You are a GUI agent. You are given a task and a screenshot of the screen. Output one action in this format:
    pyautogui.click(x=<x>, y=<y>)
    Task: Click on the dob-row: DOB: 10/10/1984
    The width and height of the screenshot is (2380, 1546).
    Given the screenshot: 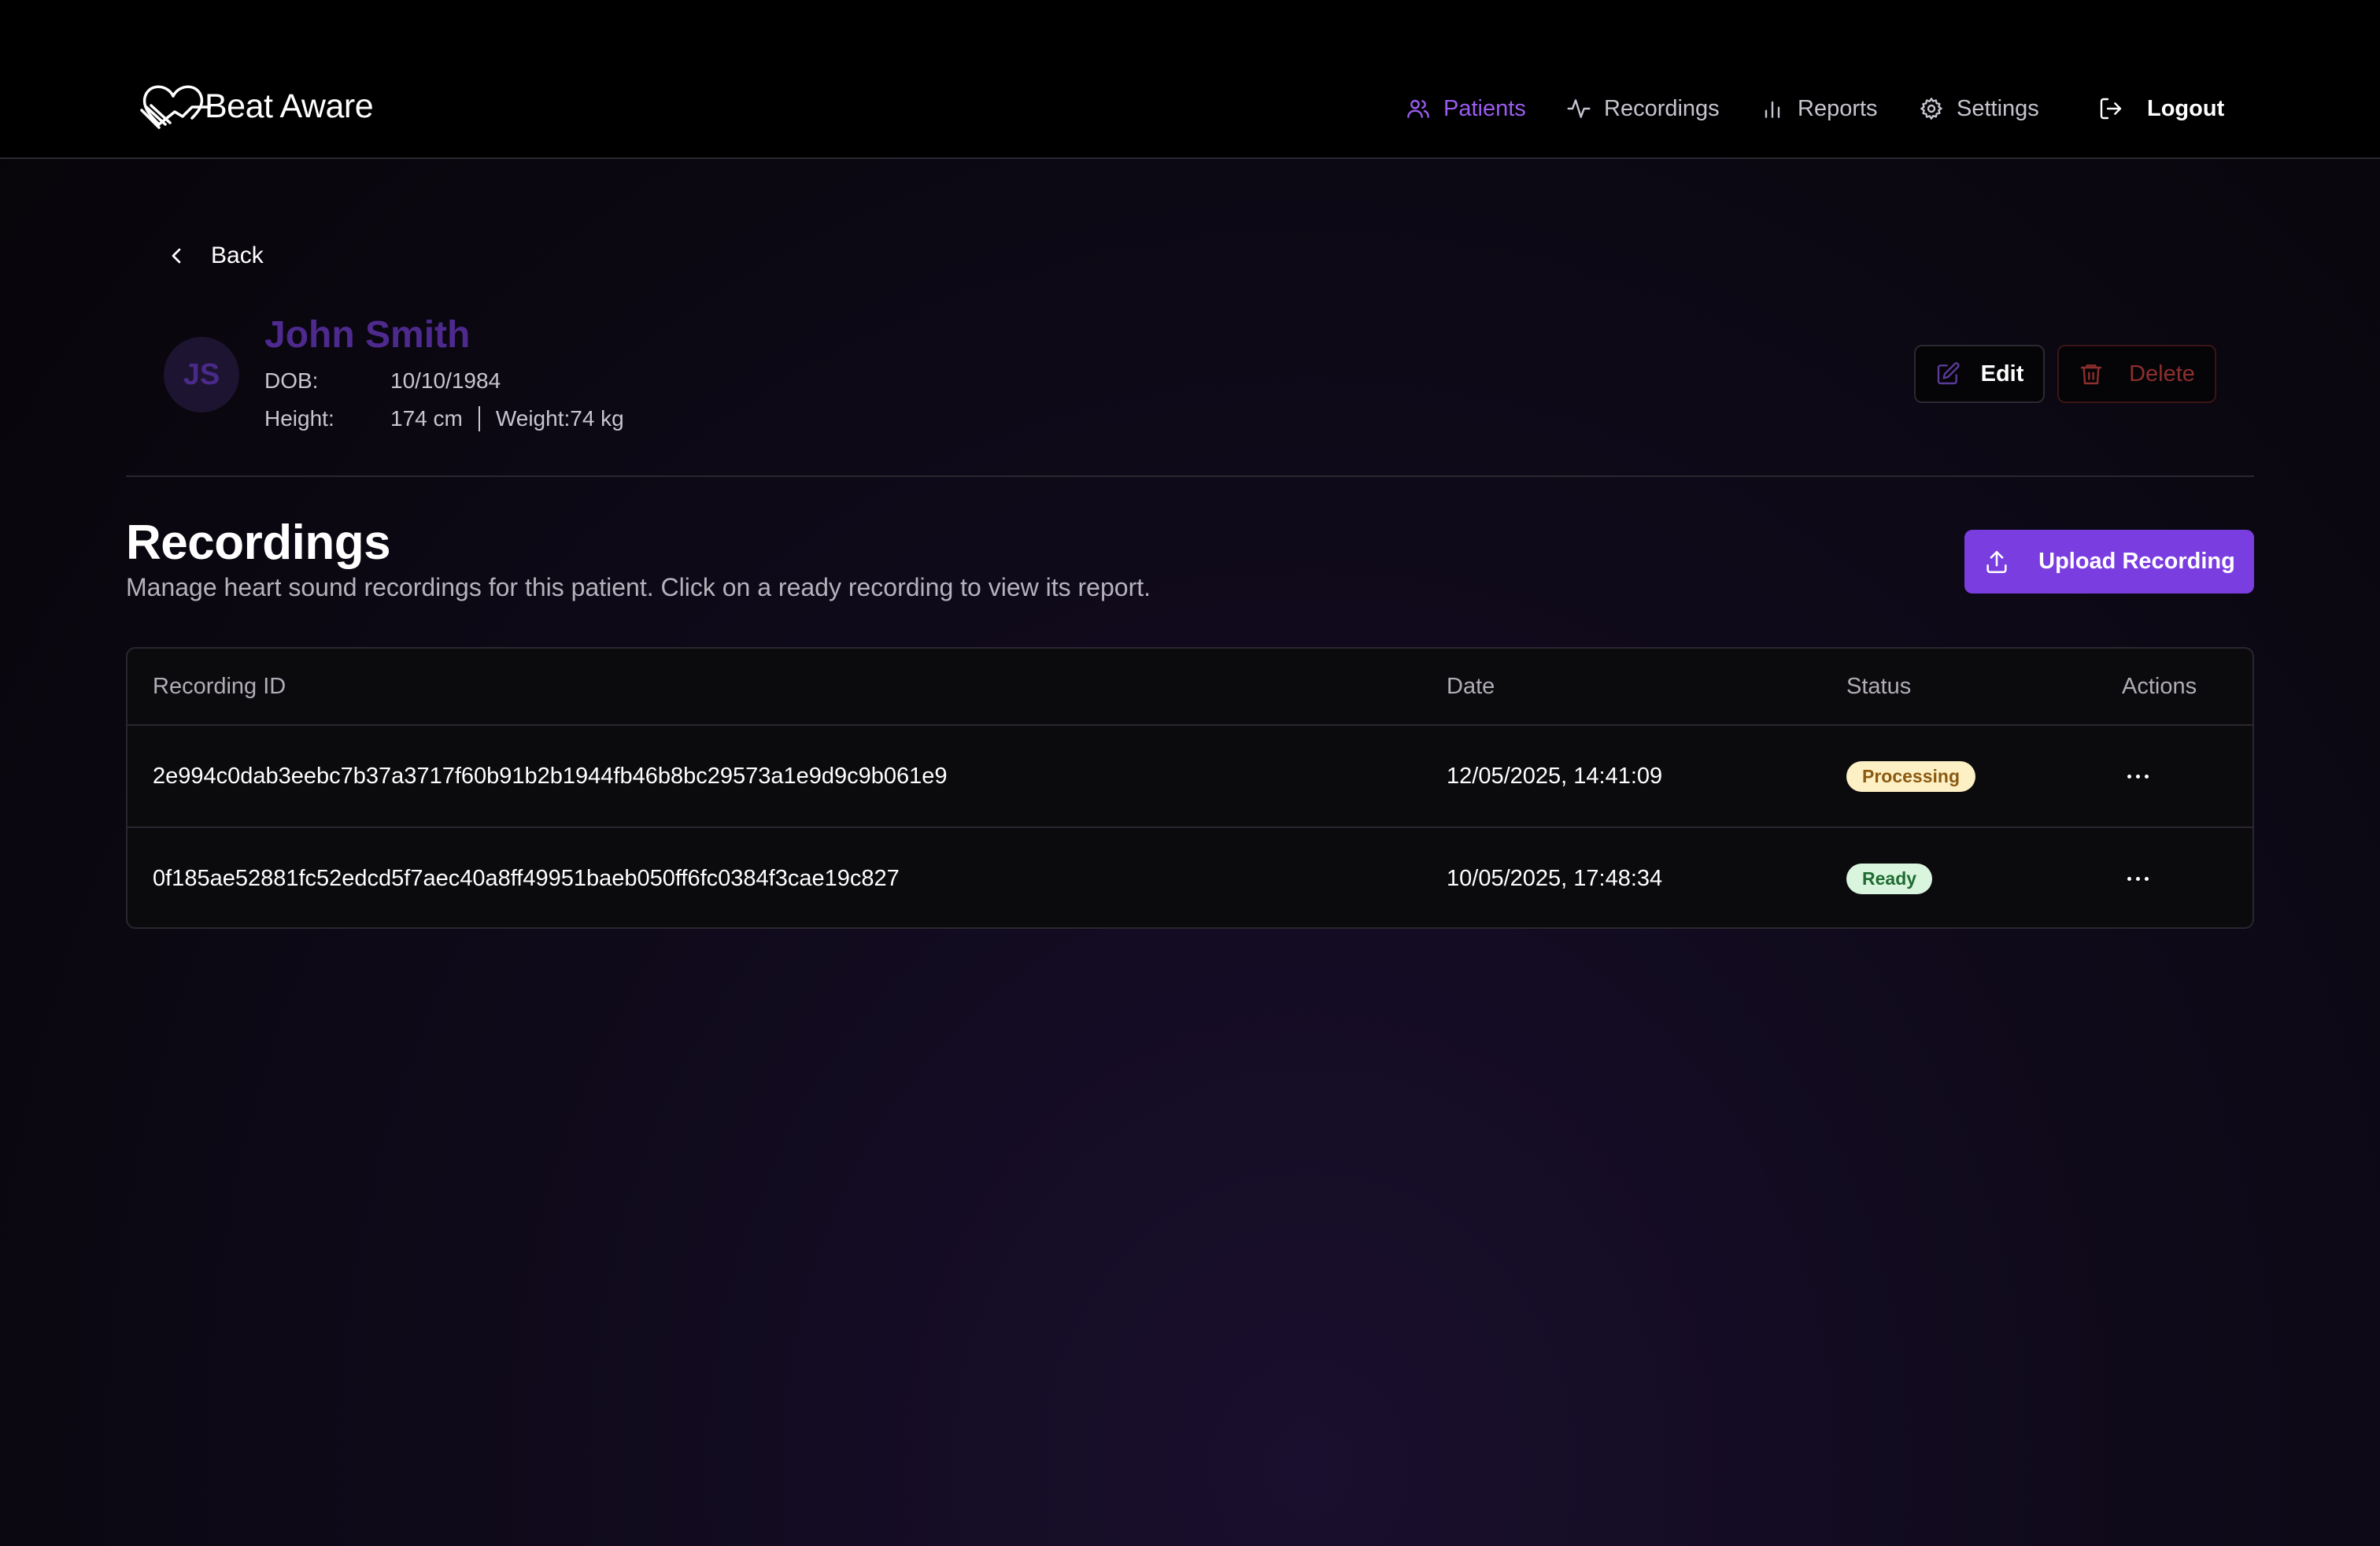 What is the action you would take?
    pyautogui.click(x=382, y=381)
    